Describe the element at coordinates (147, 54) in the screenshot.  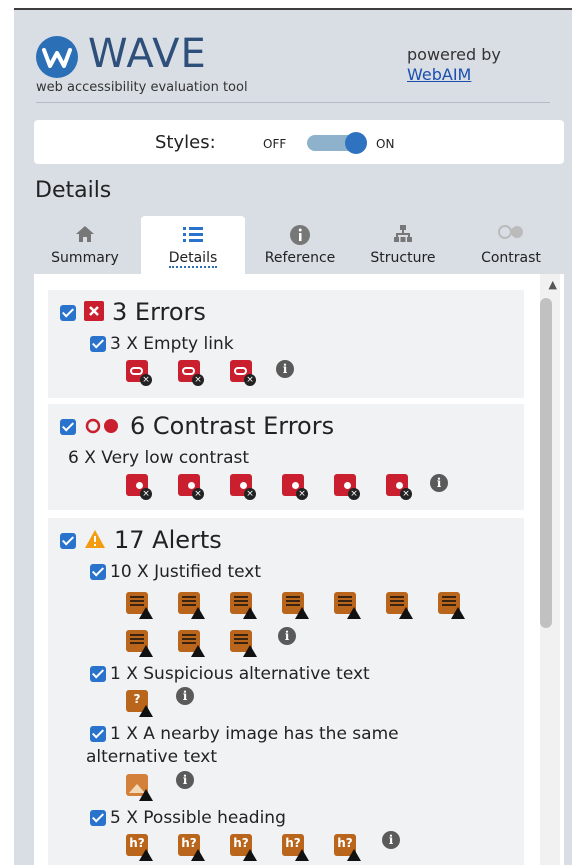
I see `logo-text: WAVE` at that location.